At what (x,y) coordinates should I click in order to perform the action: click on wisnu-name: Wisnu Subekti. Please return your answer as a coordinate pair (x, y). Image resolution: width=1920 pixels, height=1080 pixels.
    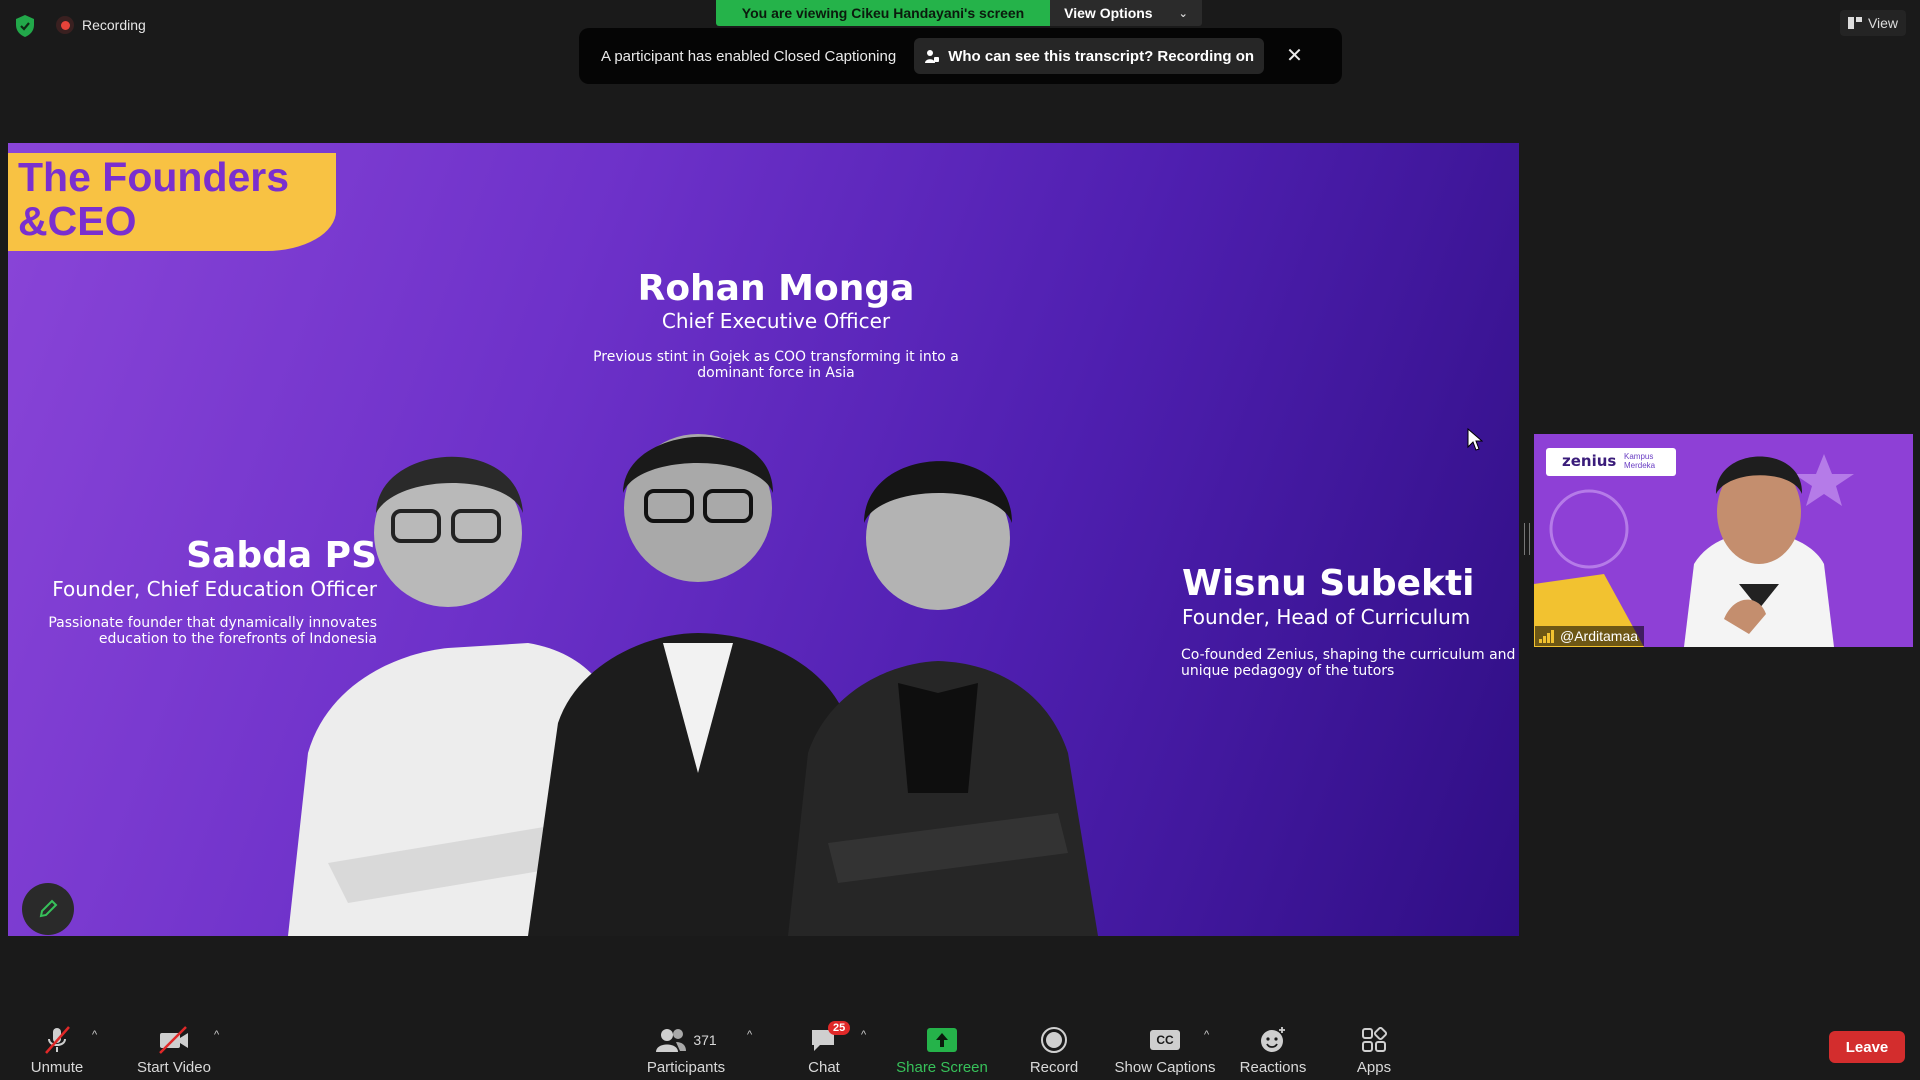
    Looking at the image, I should click on (1328, 583).